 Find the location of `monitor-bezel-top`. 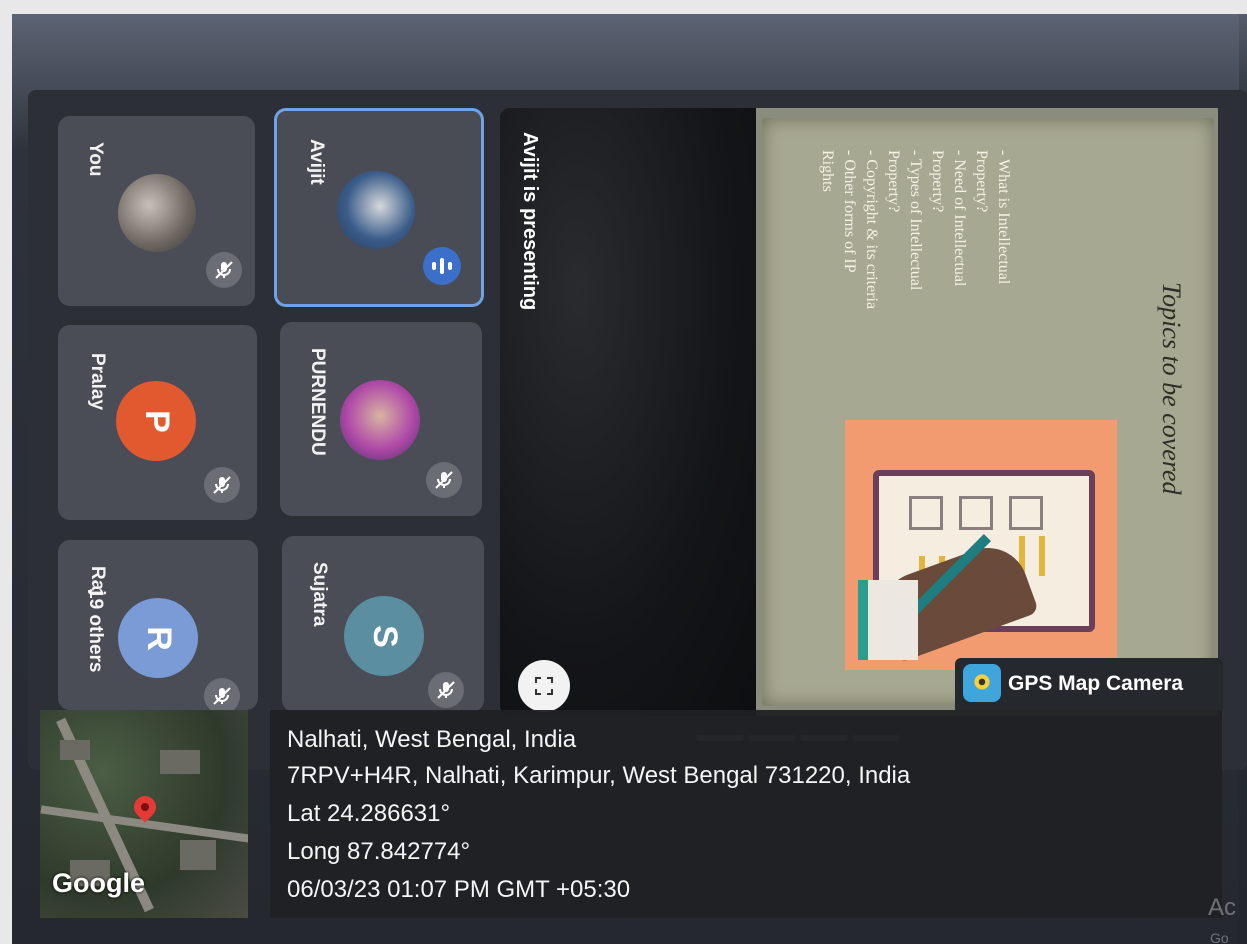

monitor-bezel-top is located at coordinates (623, 7).